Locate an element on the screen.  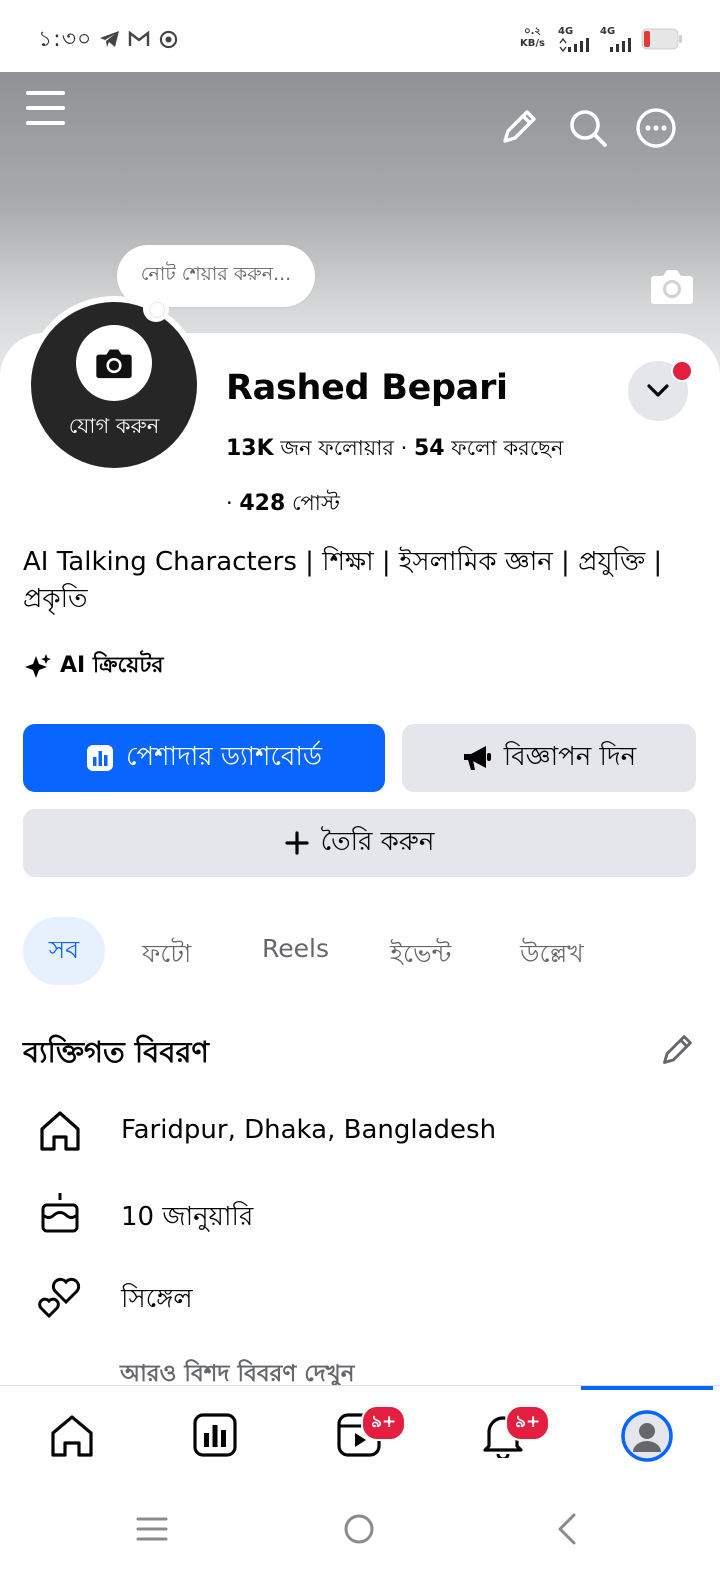
avatar-camera-icon is located at coordinates (114, 363).